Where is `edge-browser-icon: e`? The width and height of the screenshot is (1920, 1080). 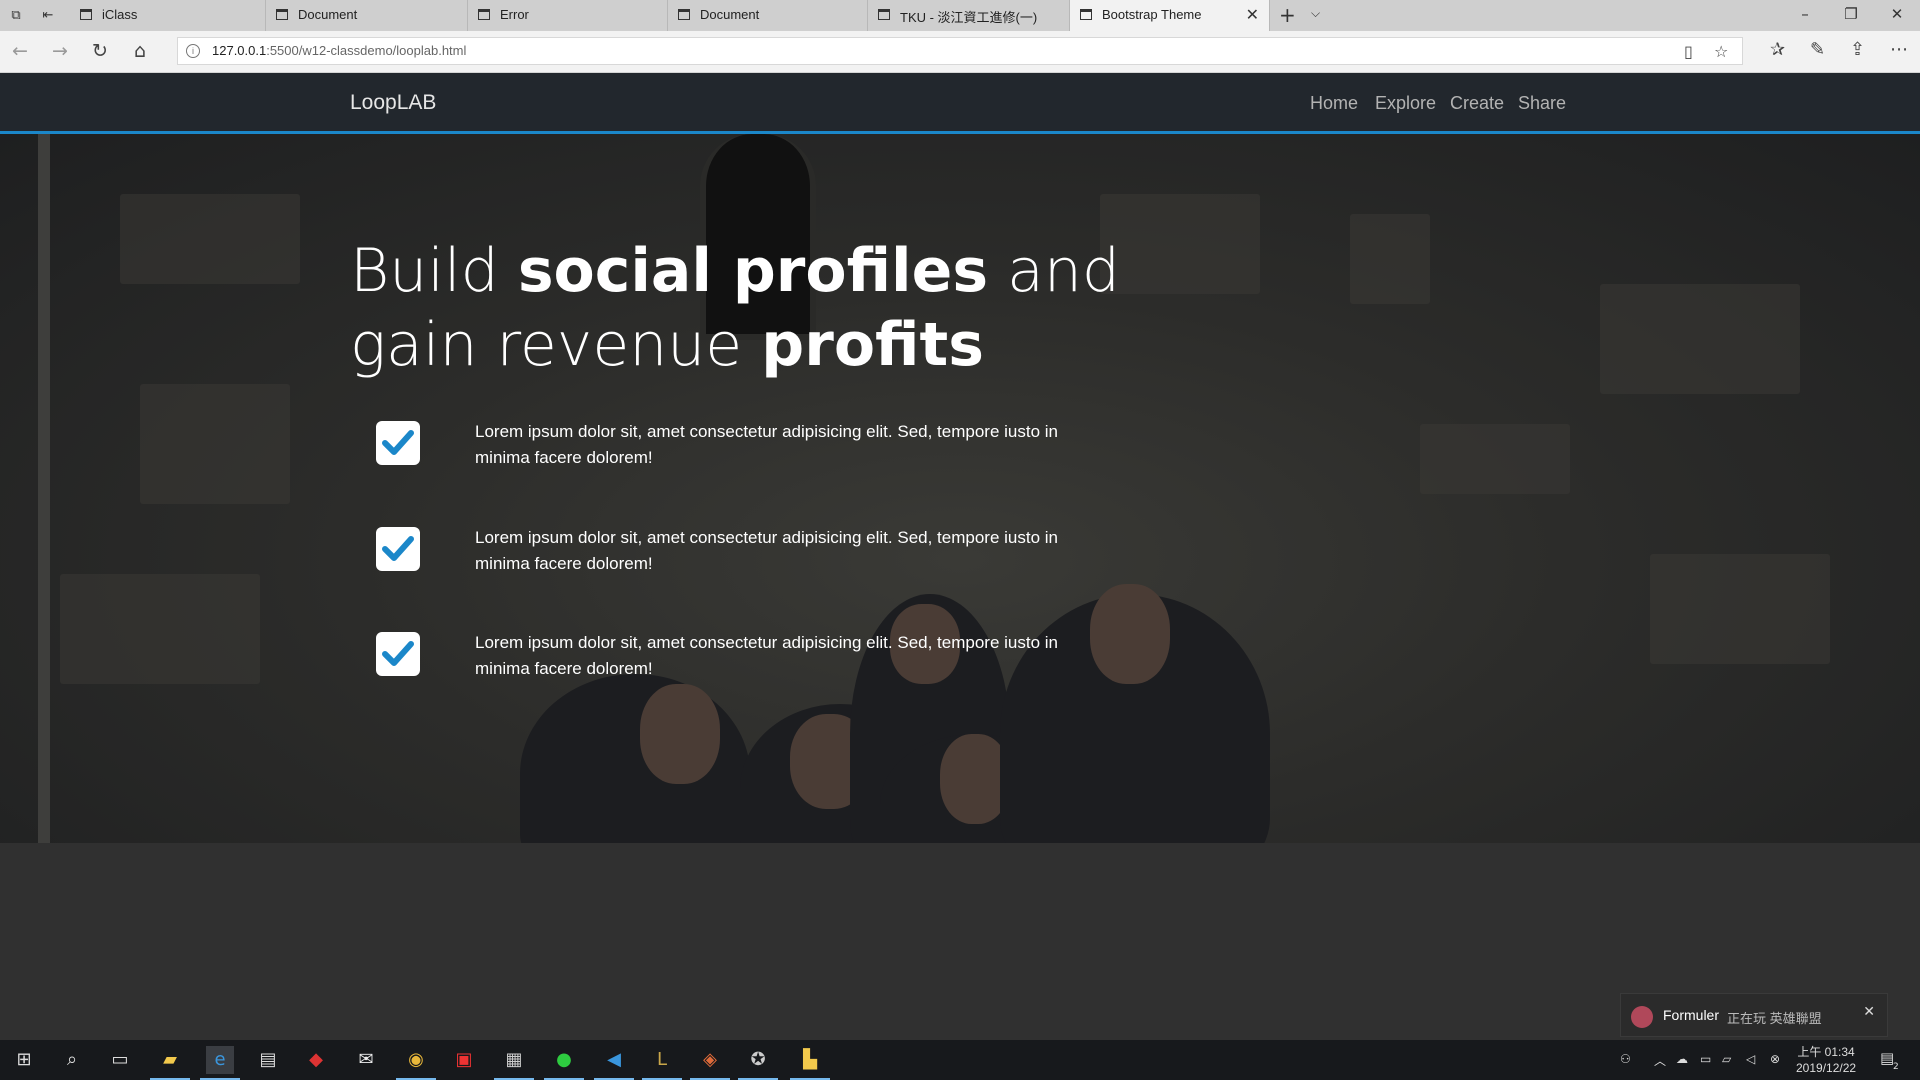 edge-browser-icon: e is located at coordinates (220, 1063).